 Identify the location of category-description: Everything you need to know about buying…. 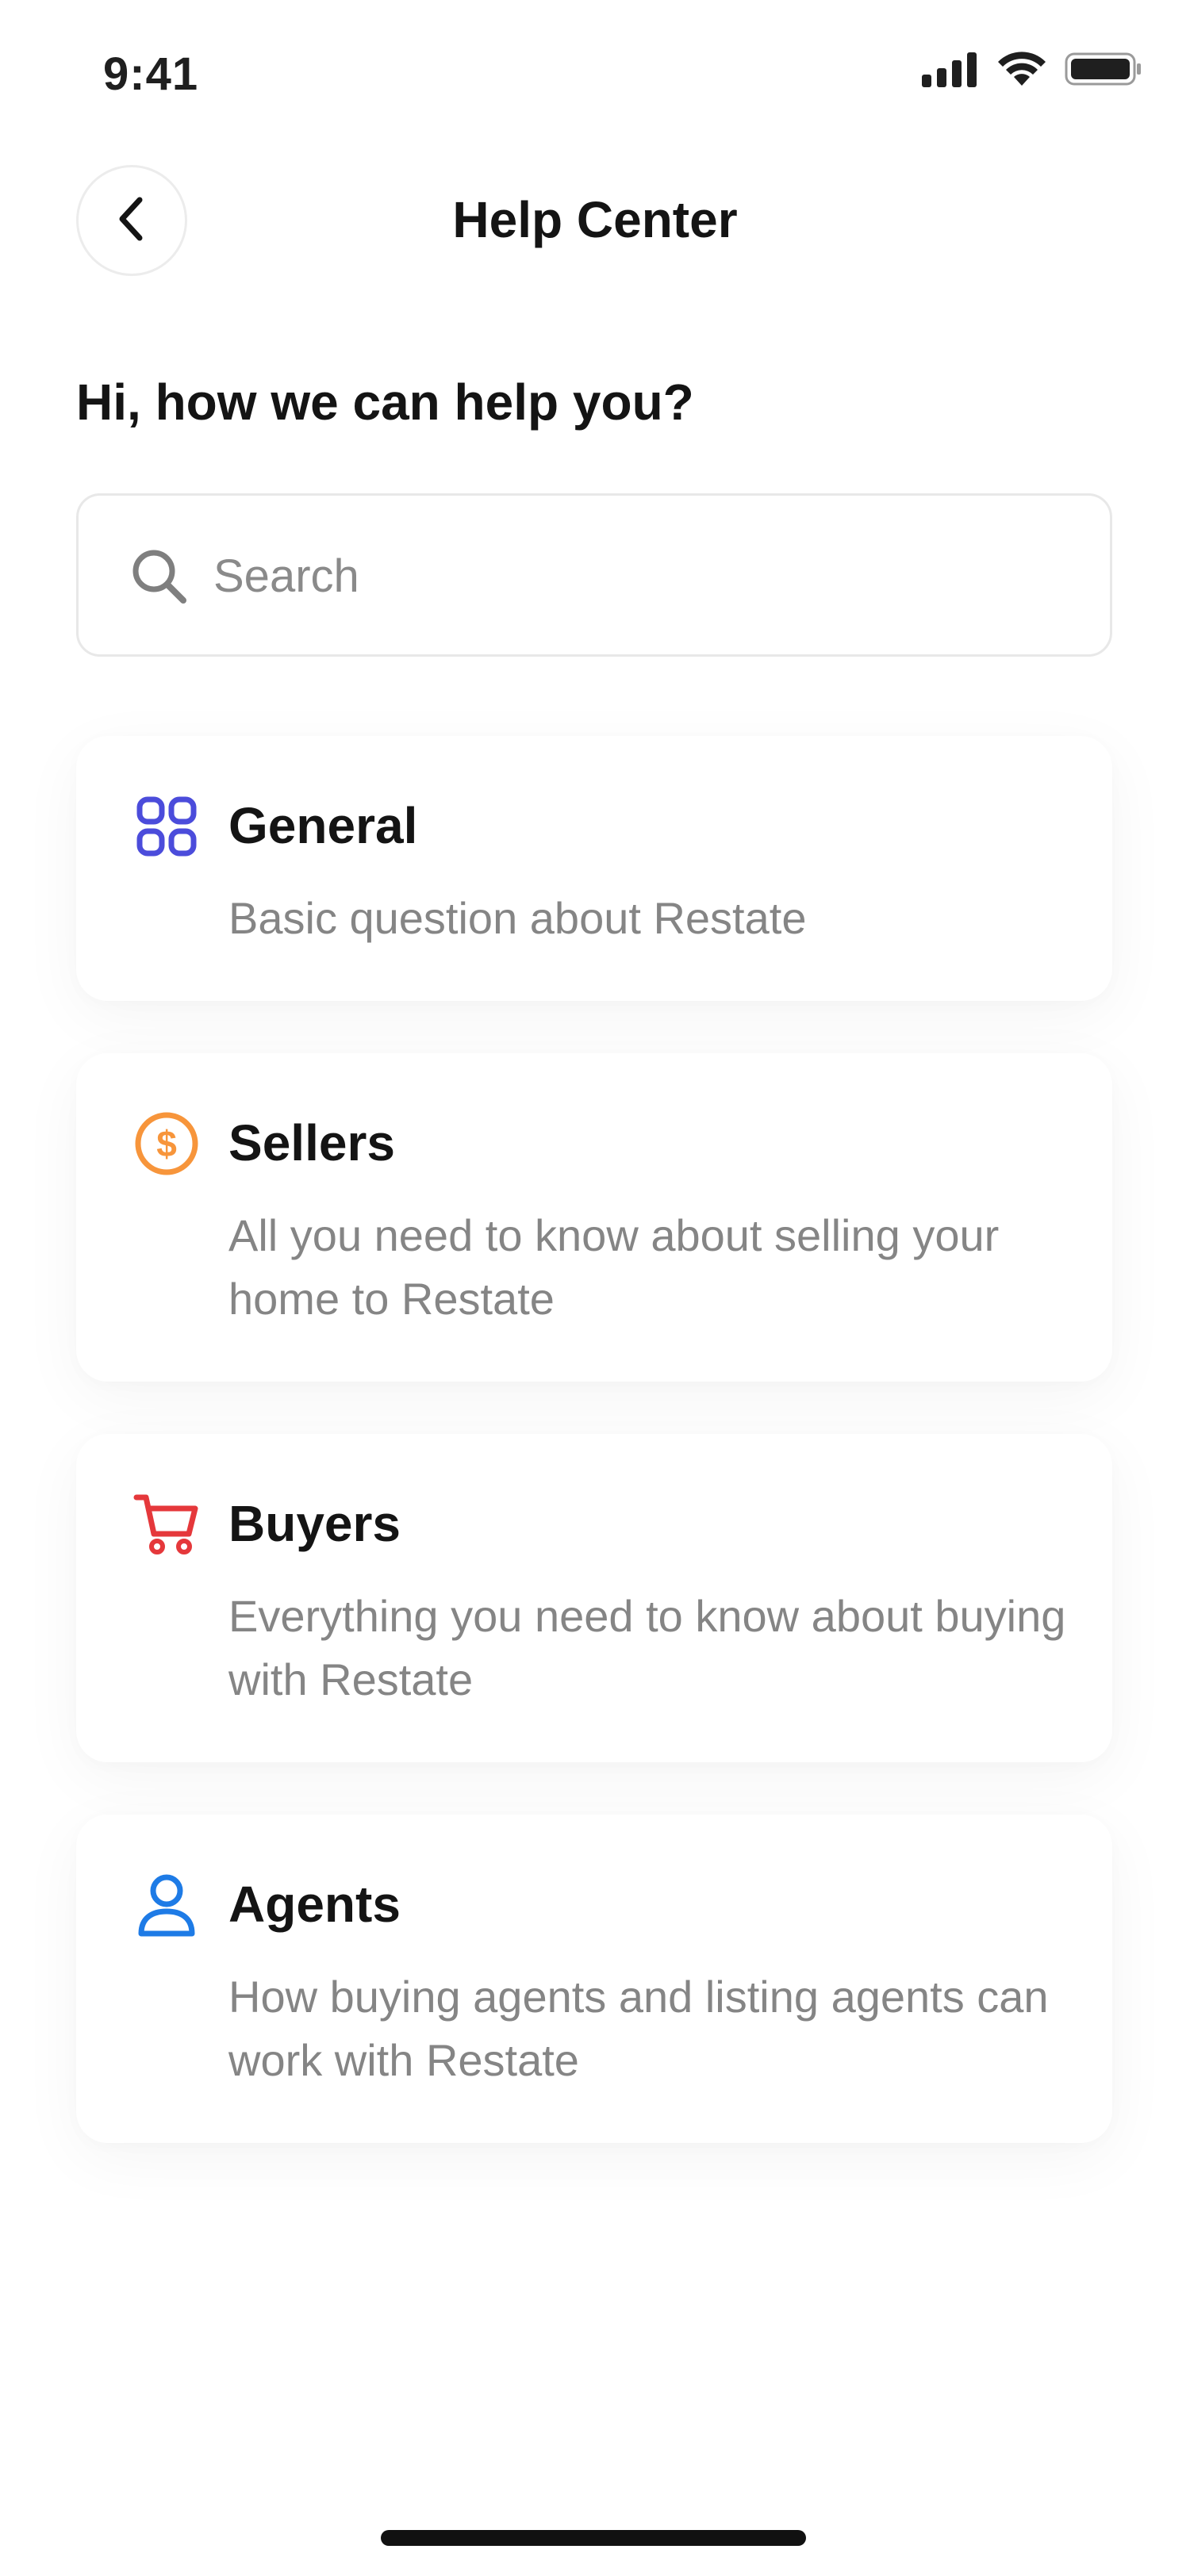
(647, 1648).